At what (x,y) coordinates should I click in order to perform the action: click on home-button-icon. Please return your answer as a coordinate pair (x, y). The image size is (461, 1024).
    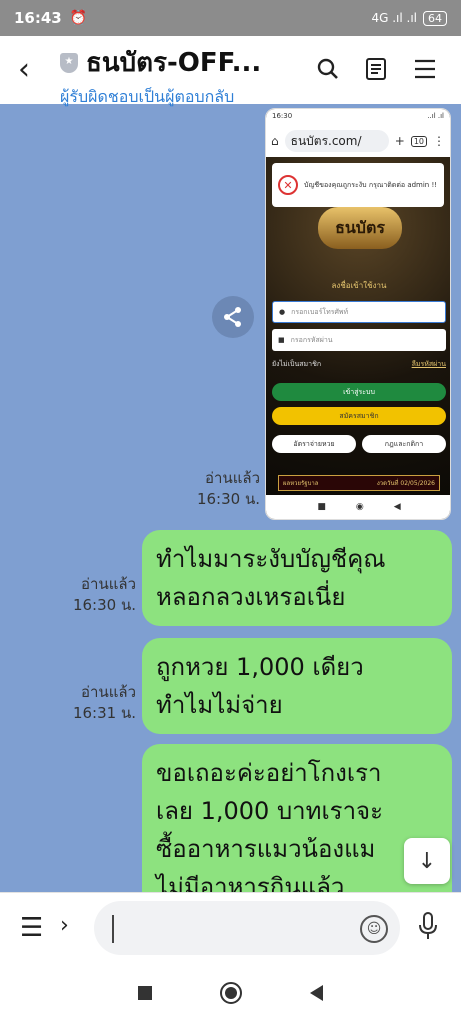
    Looking at the image, I should click on (231, 993).